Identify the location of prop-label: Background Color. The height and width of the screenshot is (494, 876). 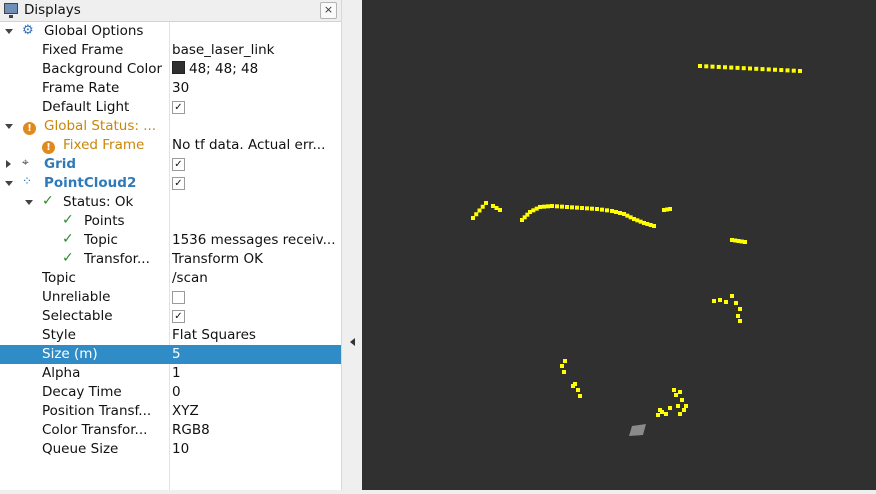
(102, 69).